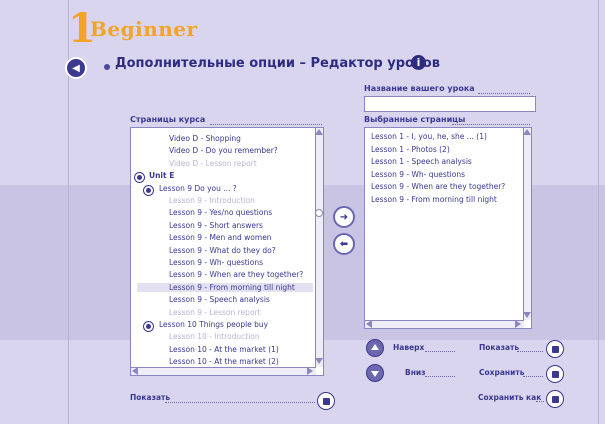  I want to click on course-page-item: Video D - Lesson report, so click(213, 163).